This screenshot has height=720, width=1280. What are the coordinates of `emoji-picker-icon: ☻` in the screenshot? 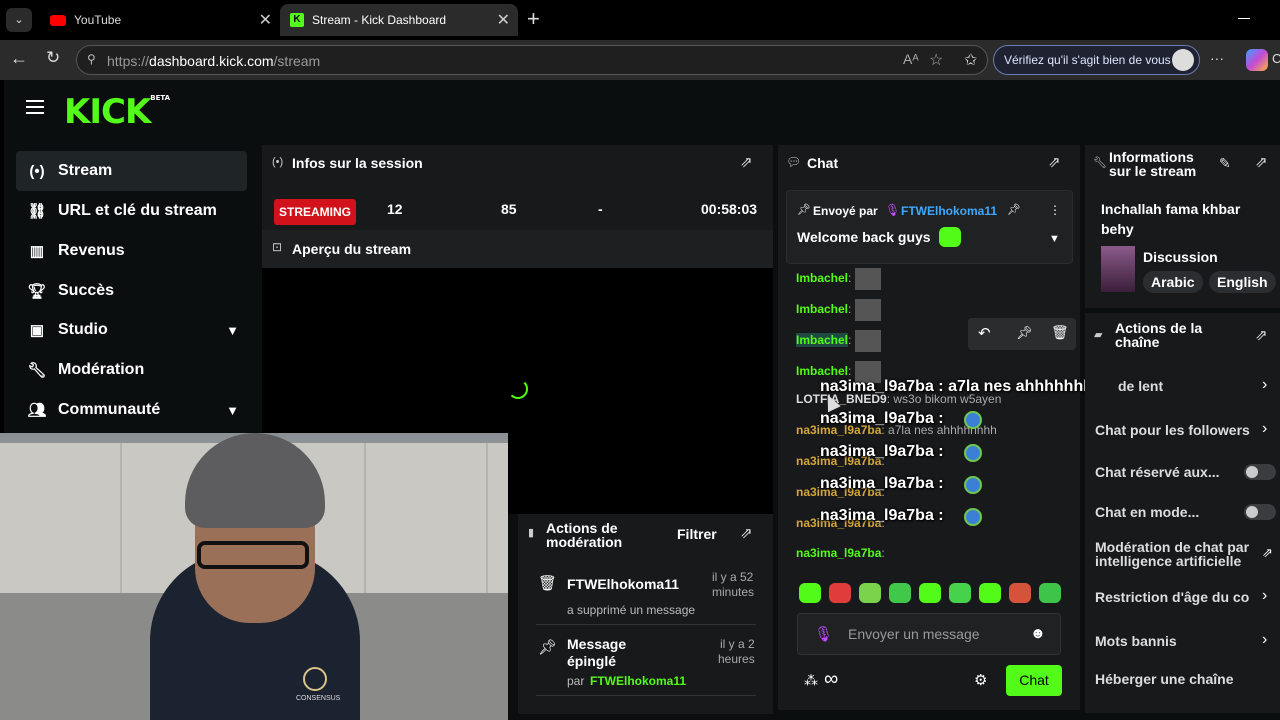 It's located at (1038, 633).